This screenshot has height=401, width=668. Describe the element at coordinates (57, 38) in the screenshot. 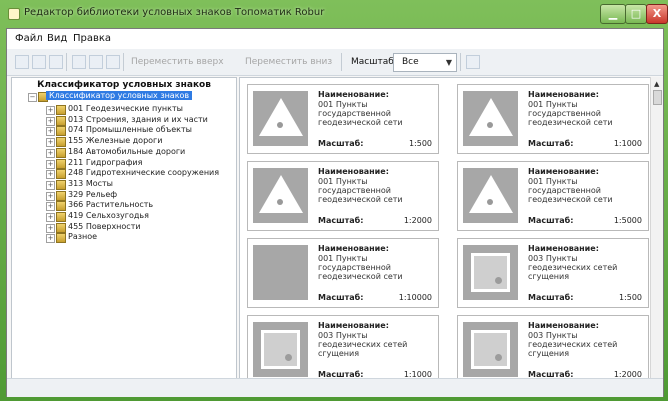

I see `menu-view: Вид` at that location.